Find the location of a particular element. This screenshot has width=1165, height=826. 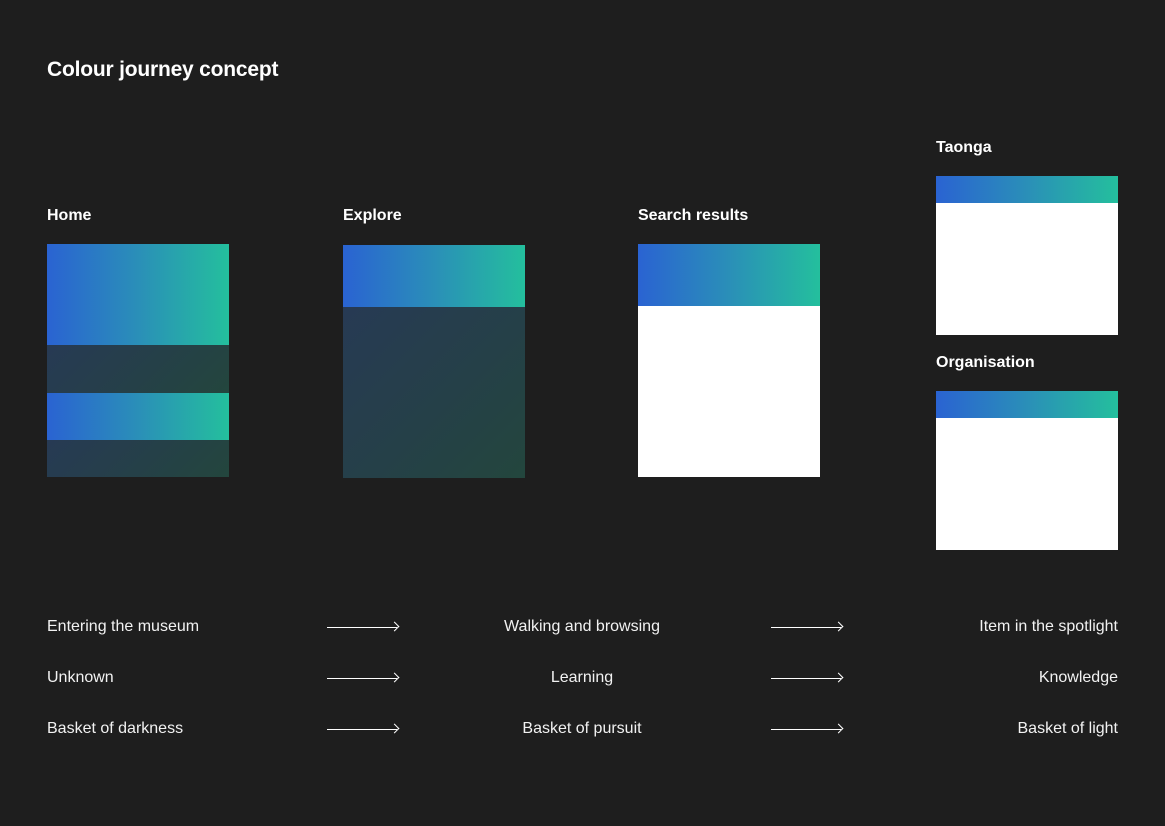

explore-dark-body is located at coordinates (434, 392).